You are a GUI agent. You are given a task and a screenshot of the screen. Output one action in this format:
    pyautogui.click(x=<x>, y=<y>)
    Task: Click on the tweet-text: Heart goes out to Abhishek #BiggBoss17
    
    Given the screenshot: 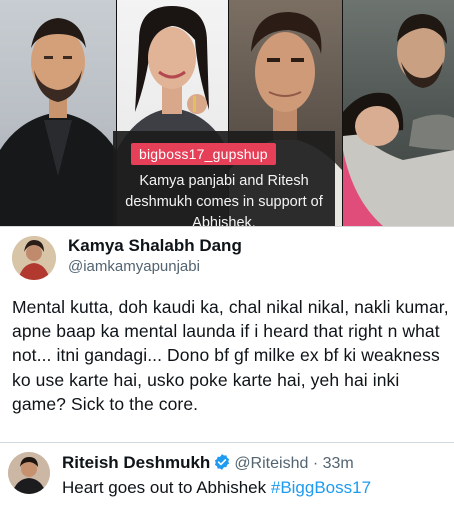 What is the action you would take?
    pyautogui.click(x=216, y=488)
    